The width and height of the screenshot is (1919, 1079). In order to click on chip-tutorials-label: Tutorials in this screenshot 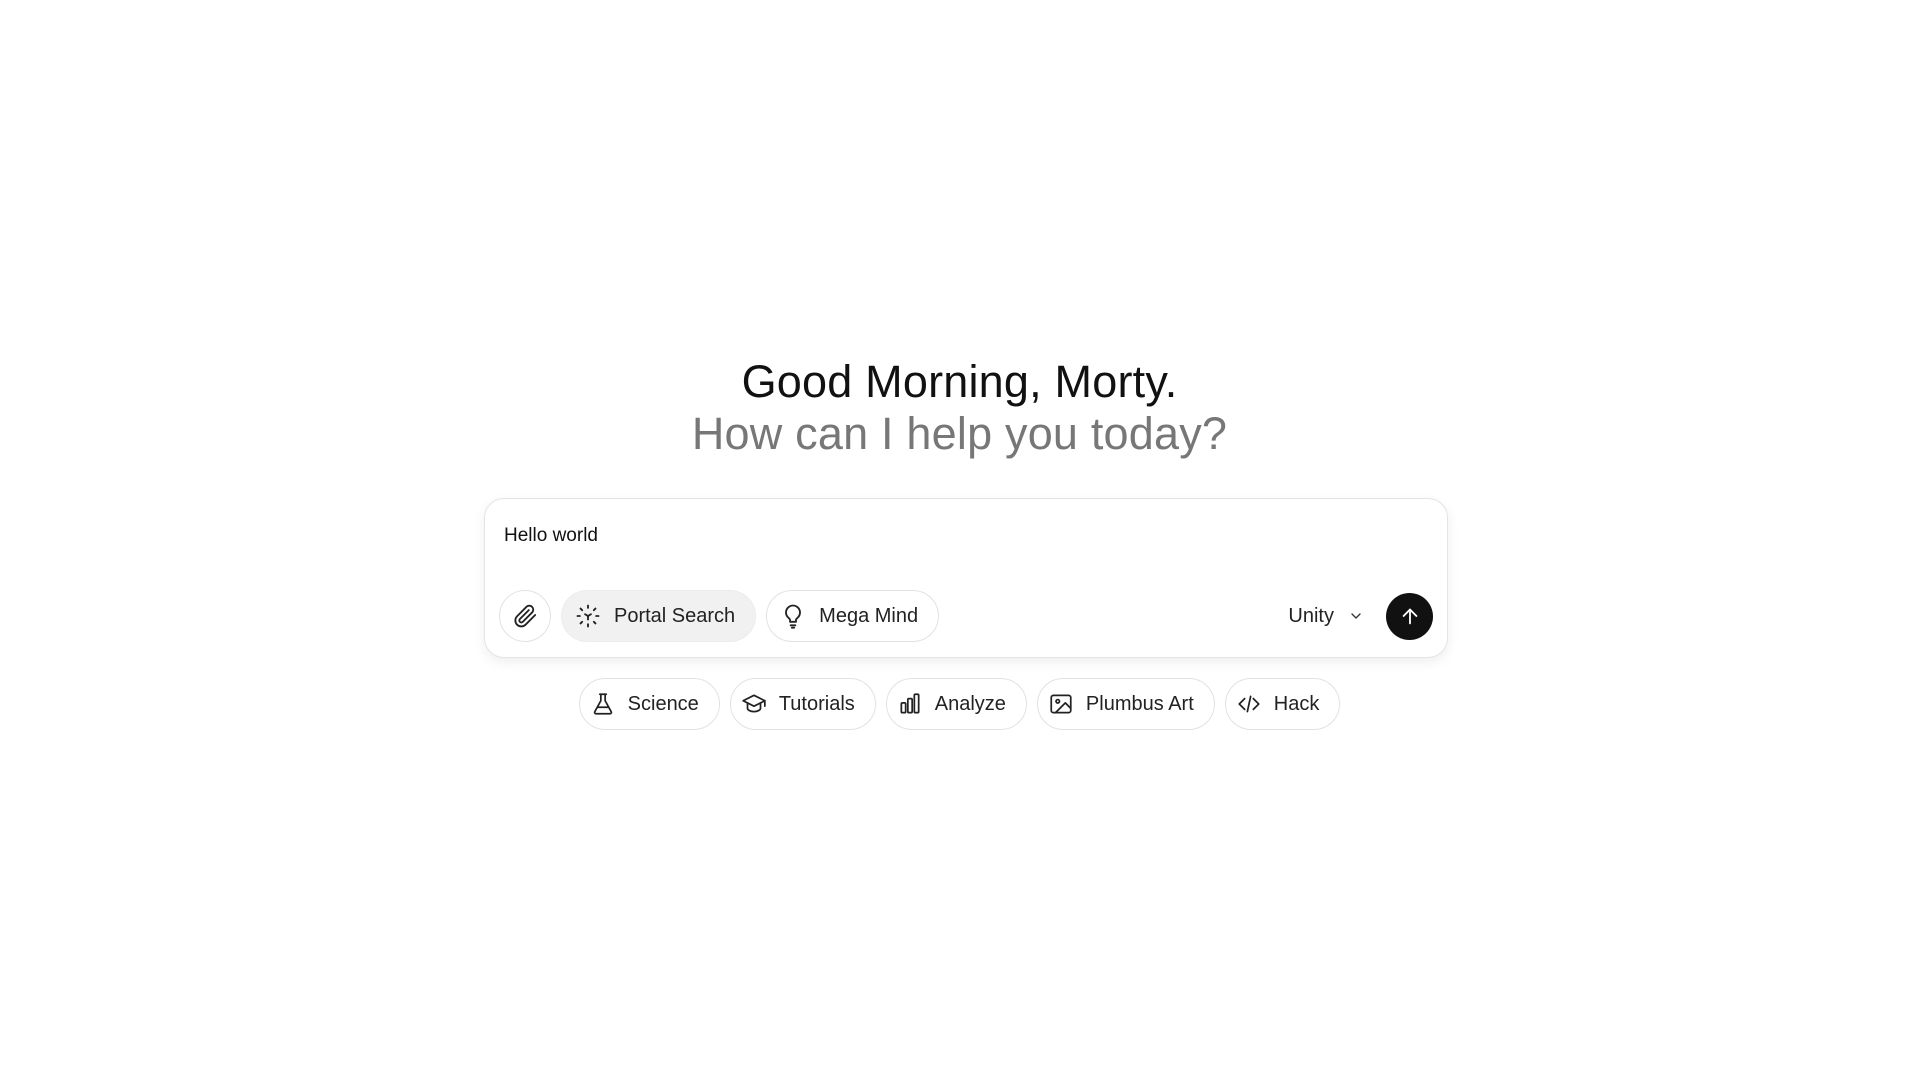, I will do `click(816, 703)`.